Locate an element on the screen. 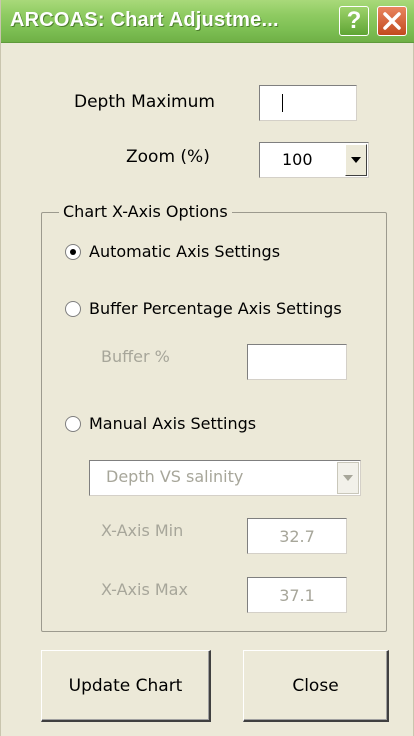 The width and height of the screenshot is (414, 736). close-window-button is located at coordinates (392, 21).